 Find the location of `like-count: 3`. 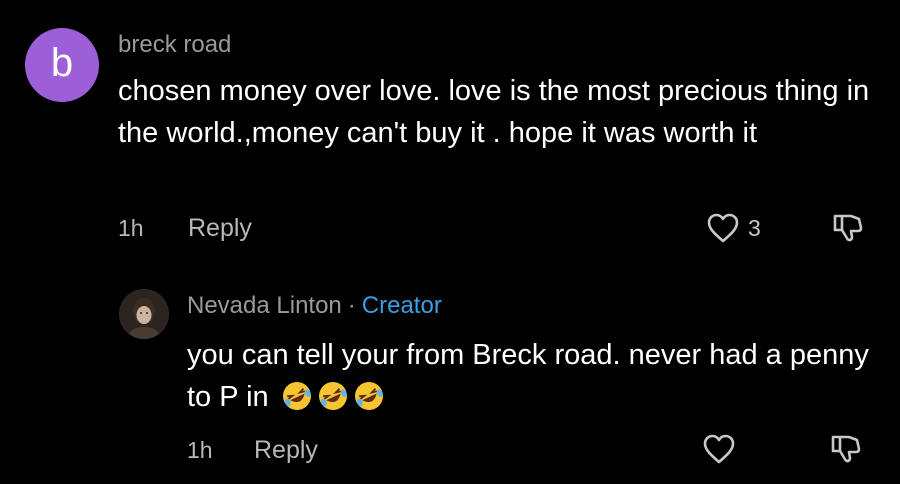

like-count: 3 is located at coordinates (754, 227).